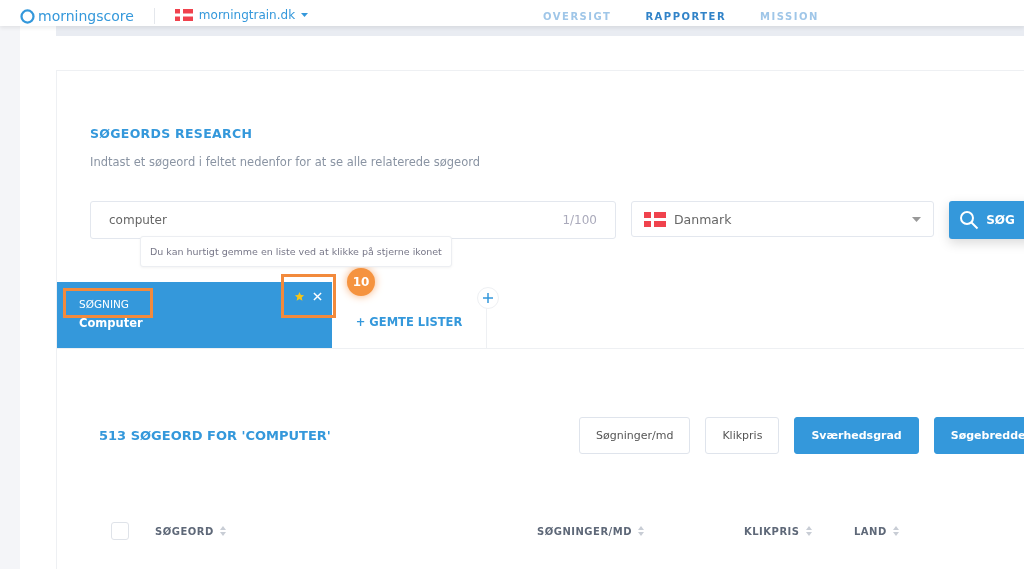 This screenshot has height=569, width=1024. Describe the element at coordinates (703, 219) in the screenshot. I see `country-value: Danmark` at that location.